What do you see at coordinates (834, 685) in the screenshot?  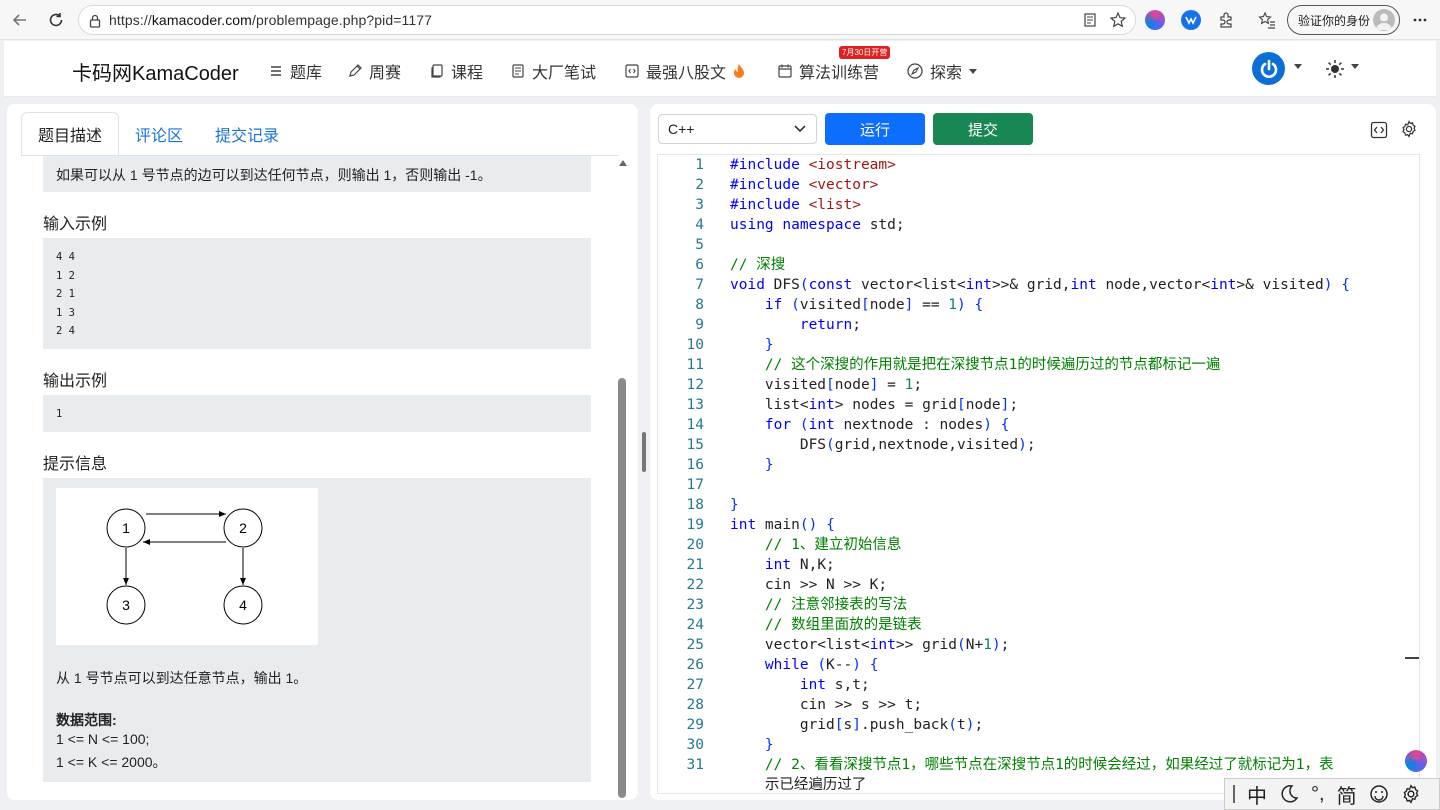 I see `code-text: int s,t;` at bounding box center [834, 685].